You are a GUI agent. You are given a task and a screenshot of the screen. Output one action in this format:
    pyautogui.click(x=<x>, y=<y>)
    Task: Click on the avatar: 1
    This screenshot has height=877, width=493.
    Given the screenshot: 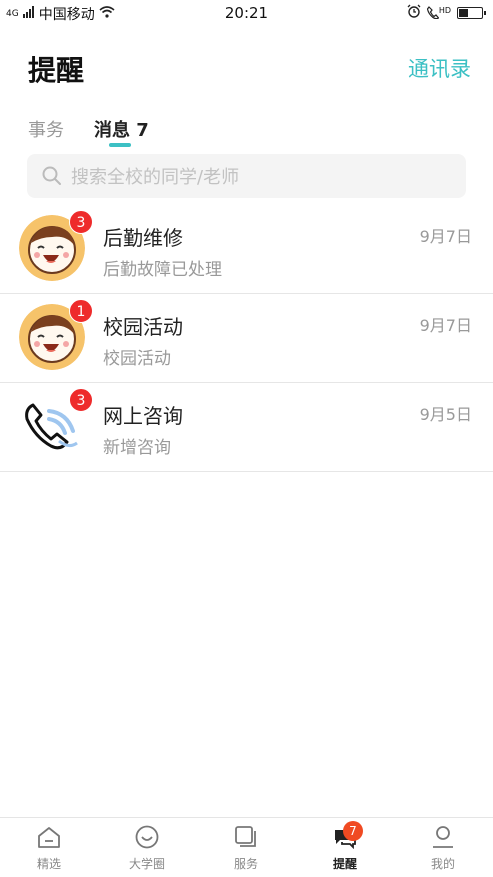 What is the action you would take?
    pyautogui.click(x=56, y=334)
    